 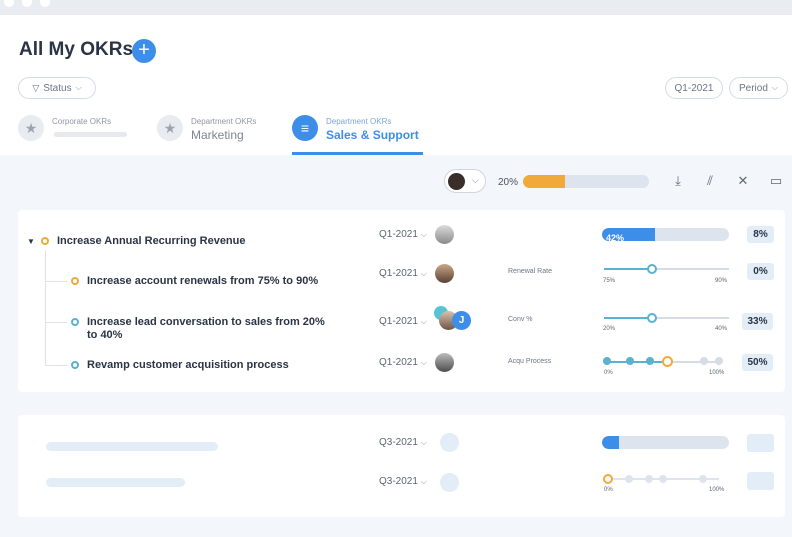 I want to click on document-icon: ≡, so click(x=305, y=128).